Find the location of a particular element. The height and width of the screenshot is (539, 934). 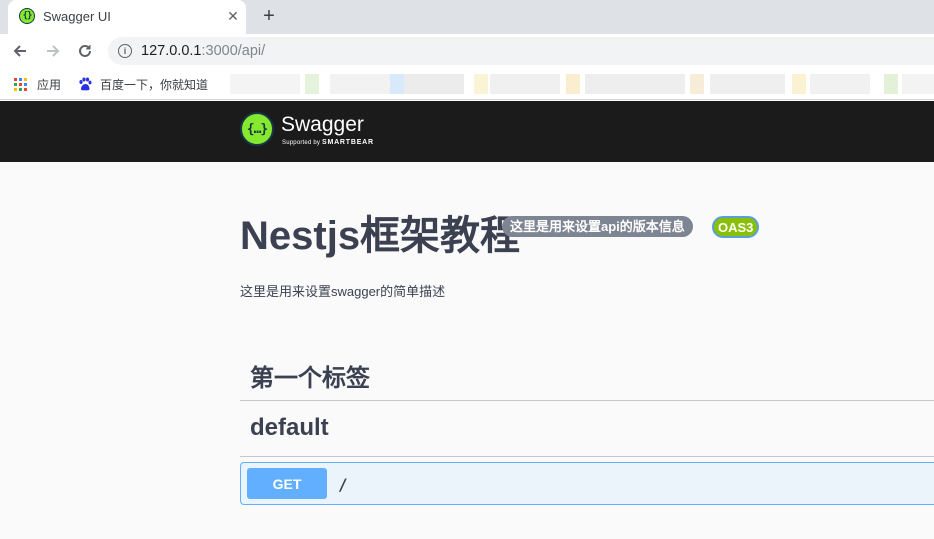

browser-toolbar: i 127.0.0.1:3000/api/ is located at coordinates (467, 51).